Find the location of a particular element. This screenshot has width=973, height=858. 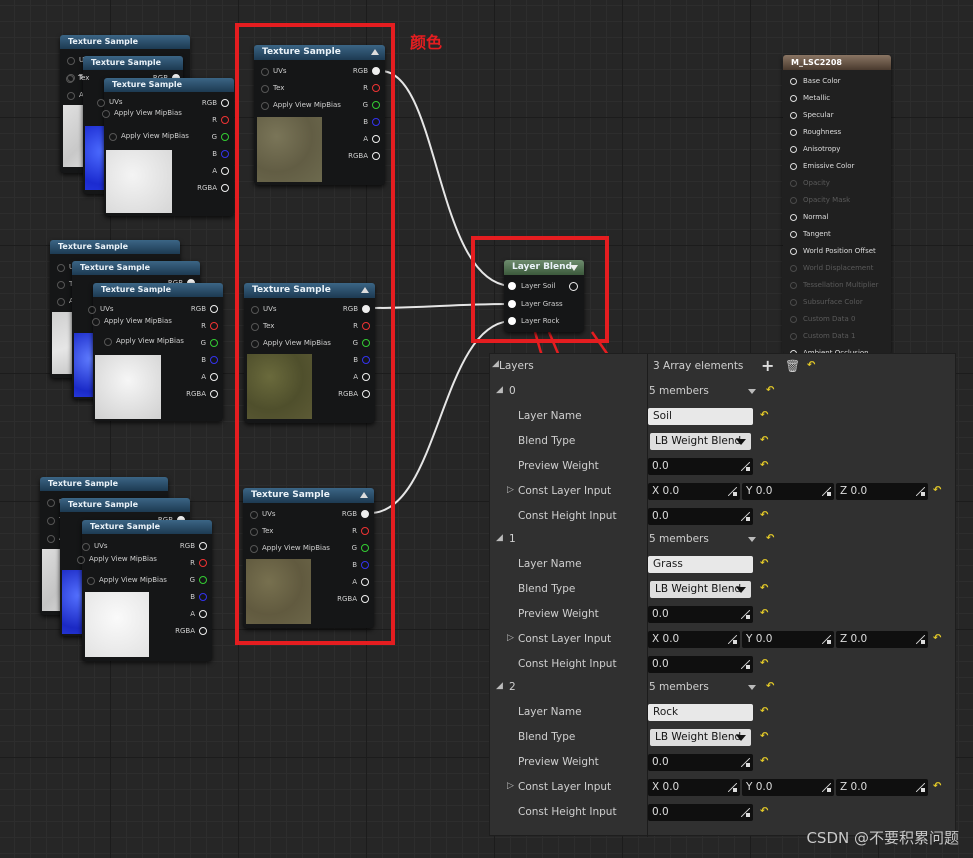

collapse-arrow-icon: ◢ is located at coordinates (495, 364).